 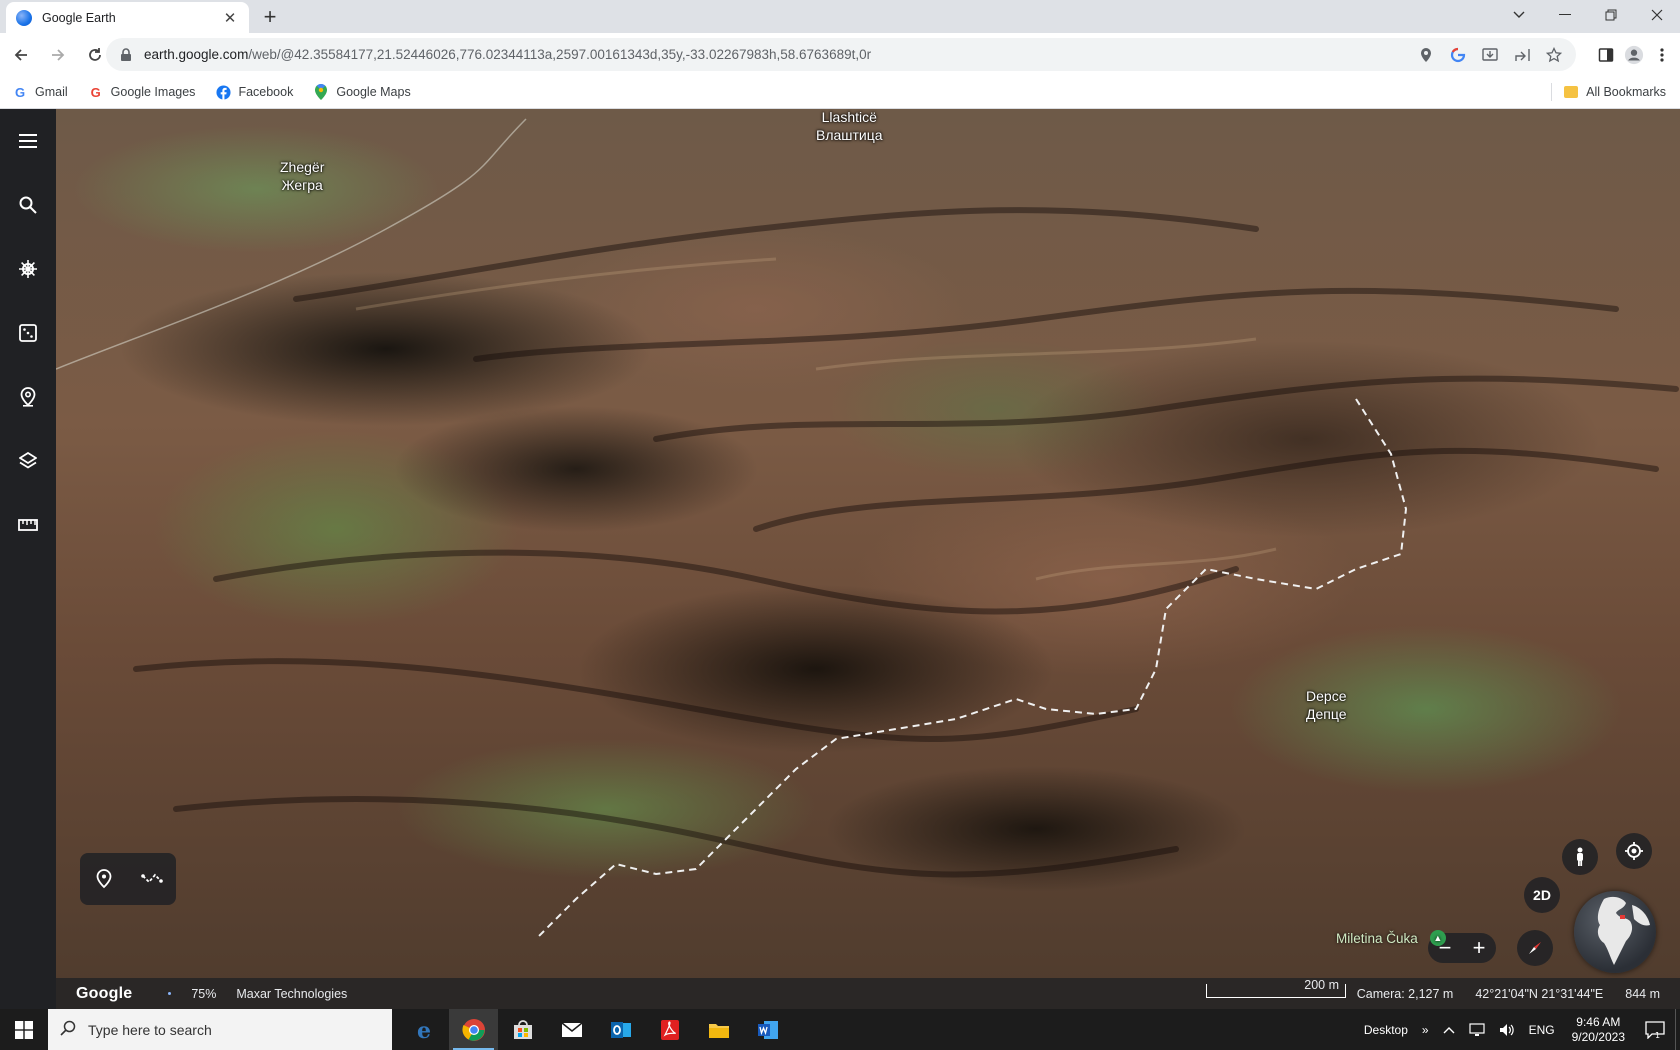 I want to click on map-style-layers-icon, so click(x=28, y=461).